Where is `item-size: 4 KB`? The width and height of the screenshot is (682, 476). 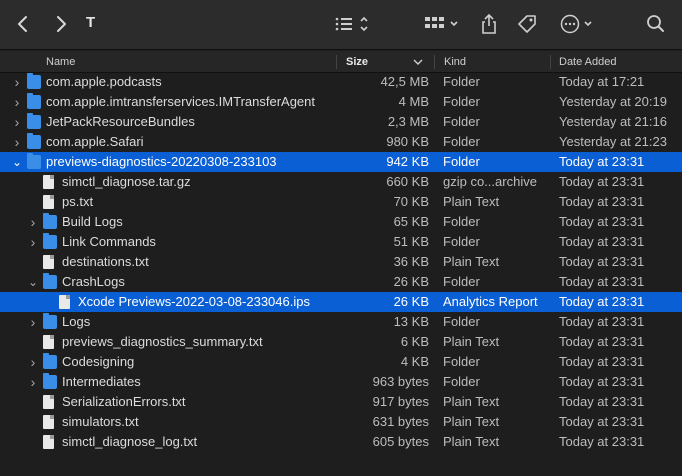
item-size: 4 KB is located at coordinates (414, 361).